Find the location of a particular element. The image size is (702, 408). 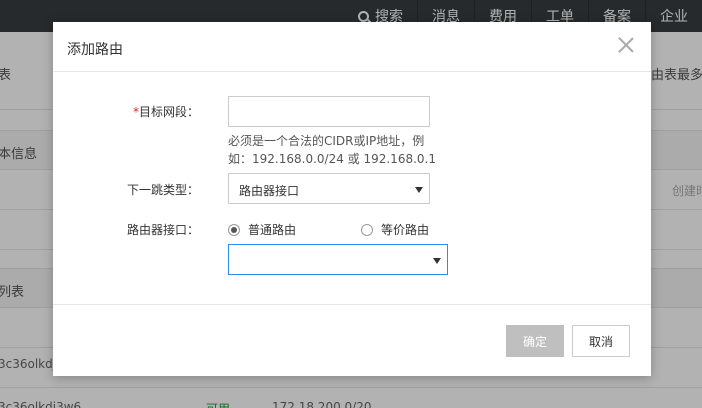

radio-normal-route: 普通路由 is located at coordinates (262, 229).